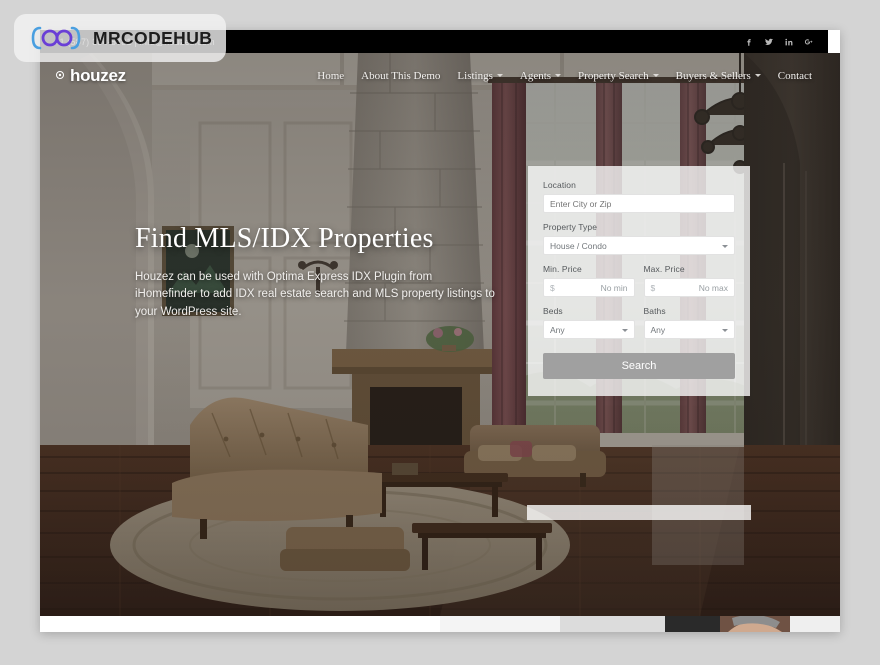 This screenshot has height=665, width=880. I want to click on max-price-input: $ No max, so click(689, 287).